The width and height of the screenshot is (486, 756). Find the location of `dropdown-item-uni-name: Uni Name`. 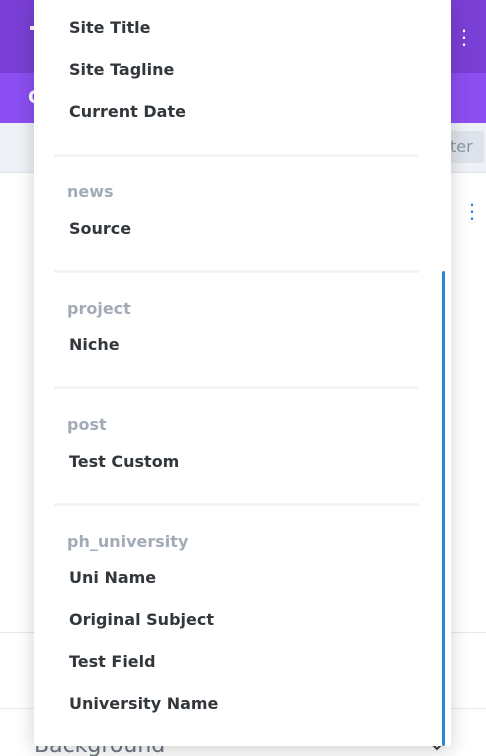

dropdown-item-uni-name: Uni Name is located at coordinates (112, 578).